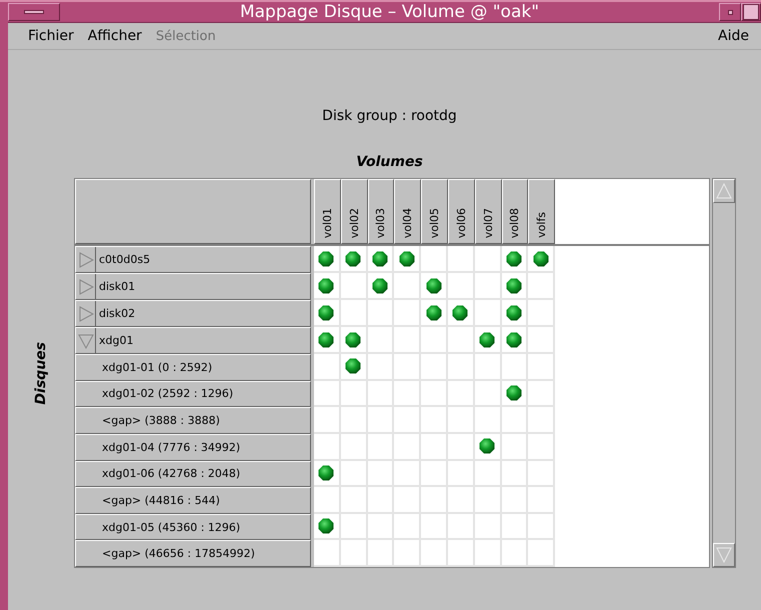  I want to click on subdisk-row-header: <gap> (3888 : 3888), so click(193, 420).